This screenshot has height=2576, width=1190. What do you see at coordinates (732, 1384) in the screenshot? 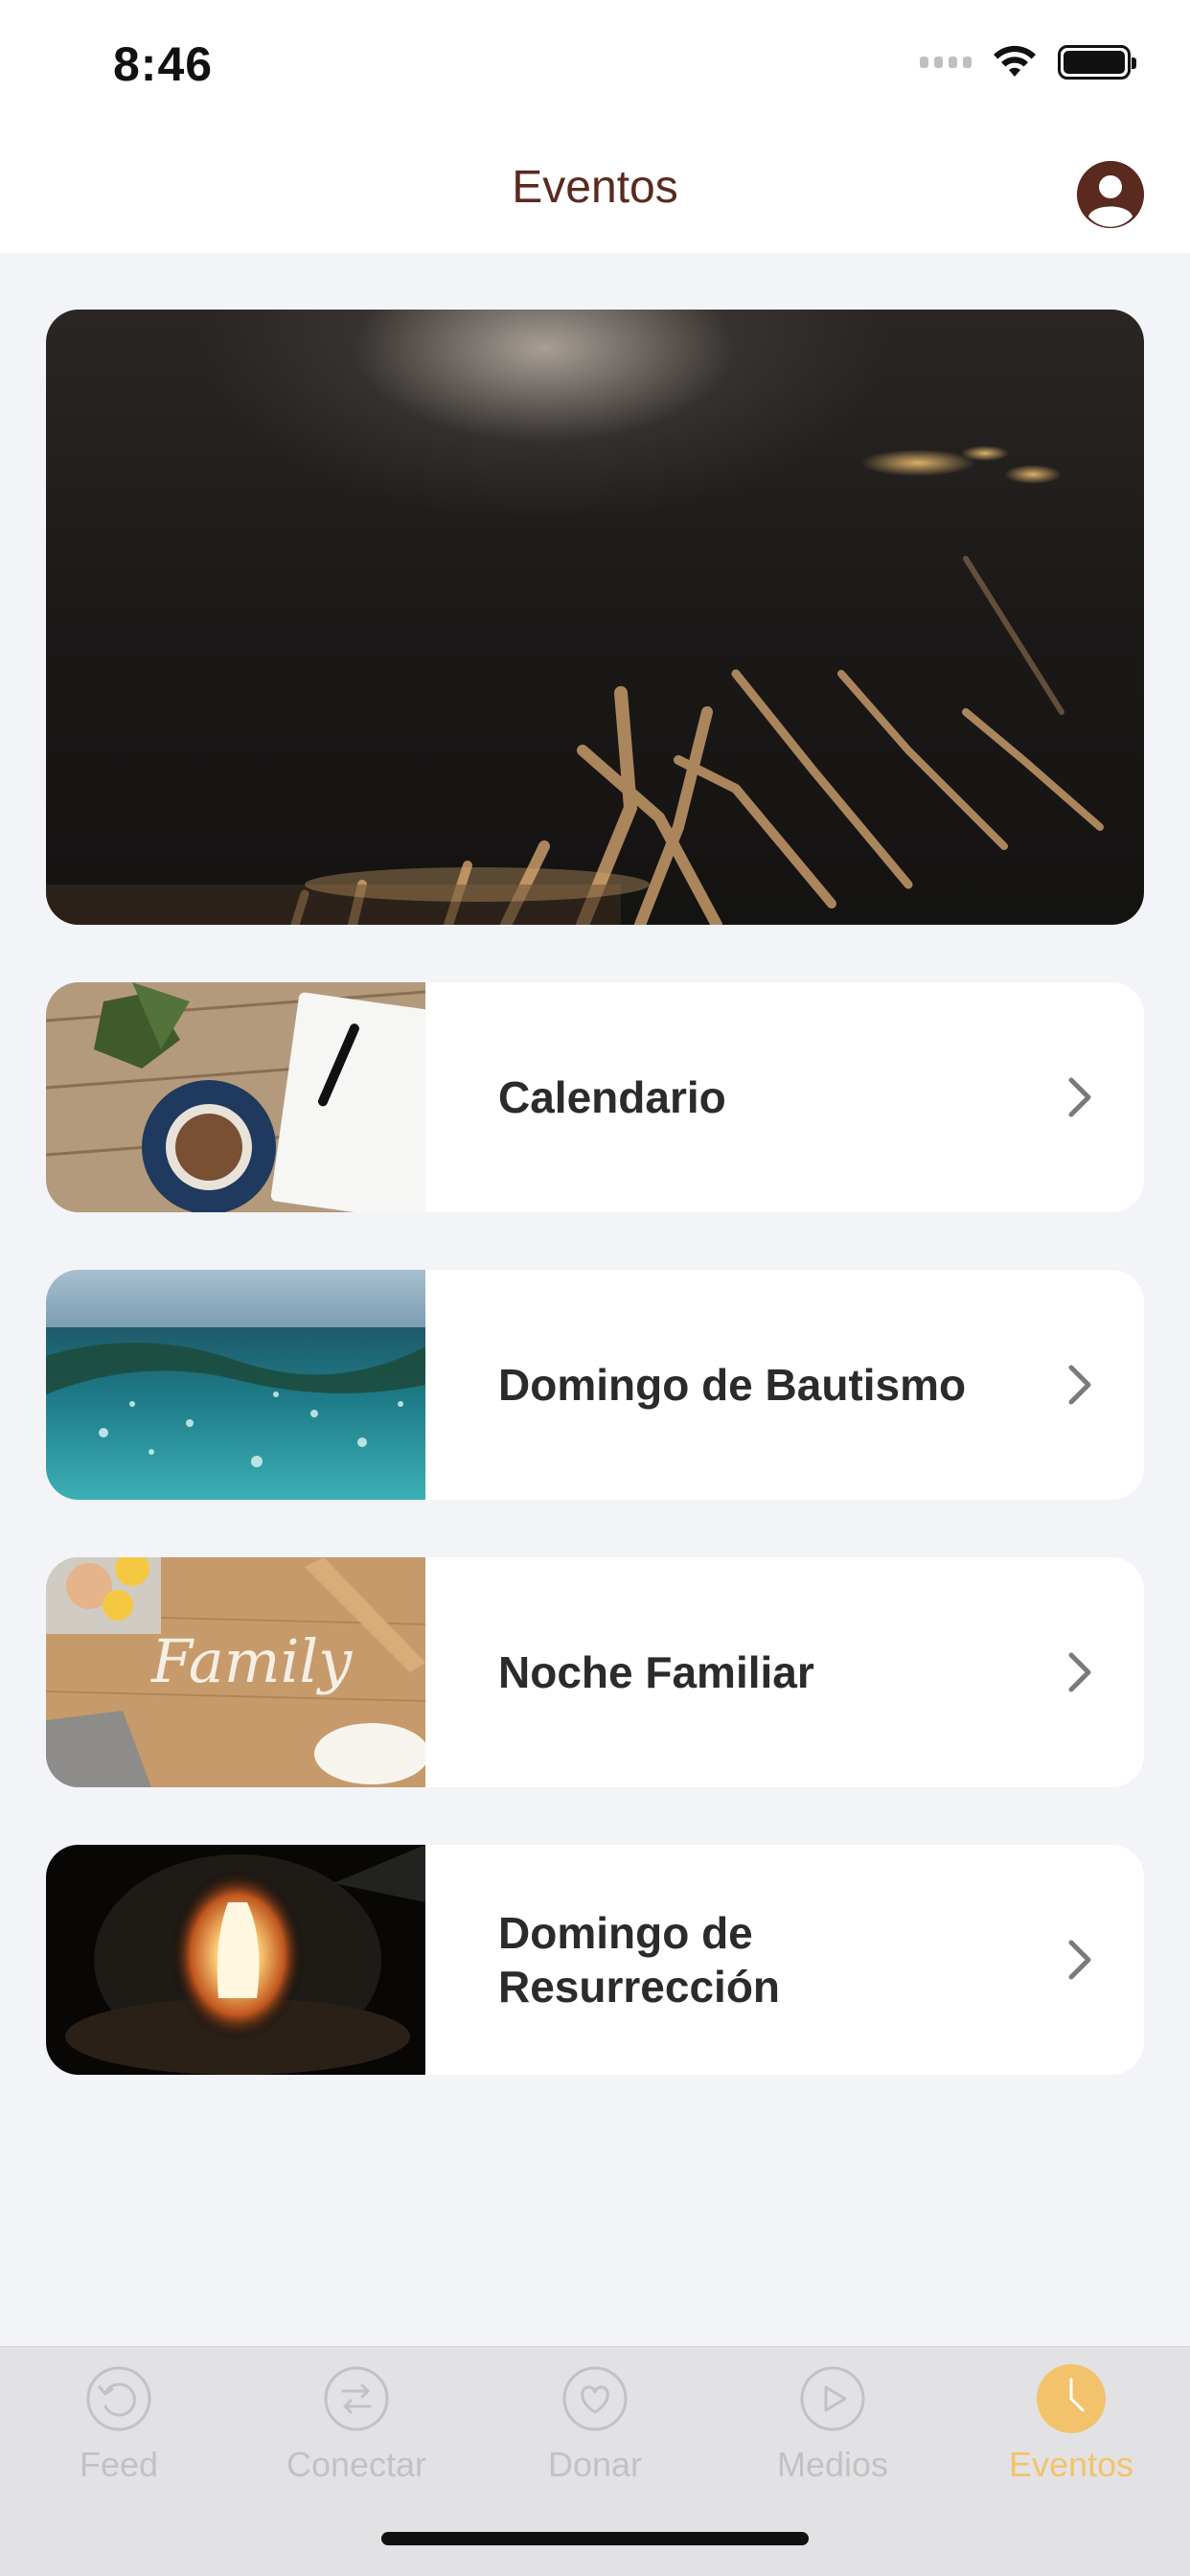
I see `event-title: Domingo de Bautismo` at bounding box center [732, 1384].